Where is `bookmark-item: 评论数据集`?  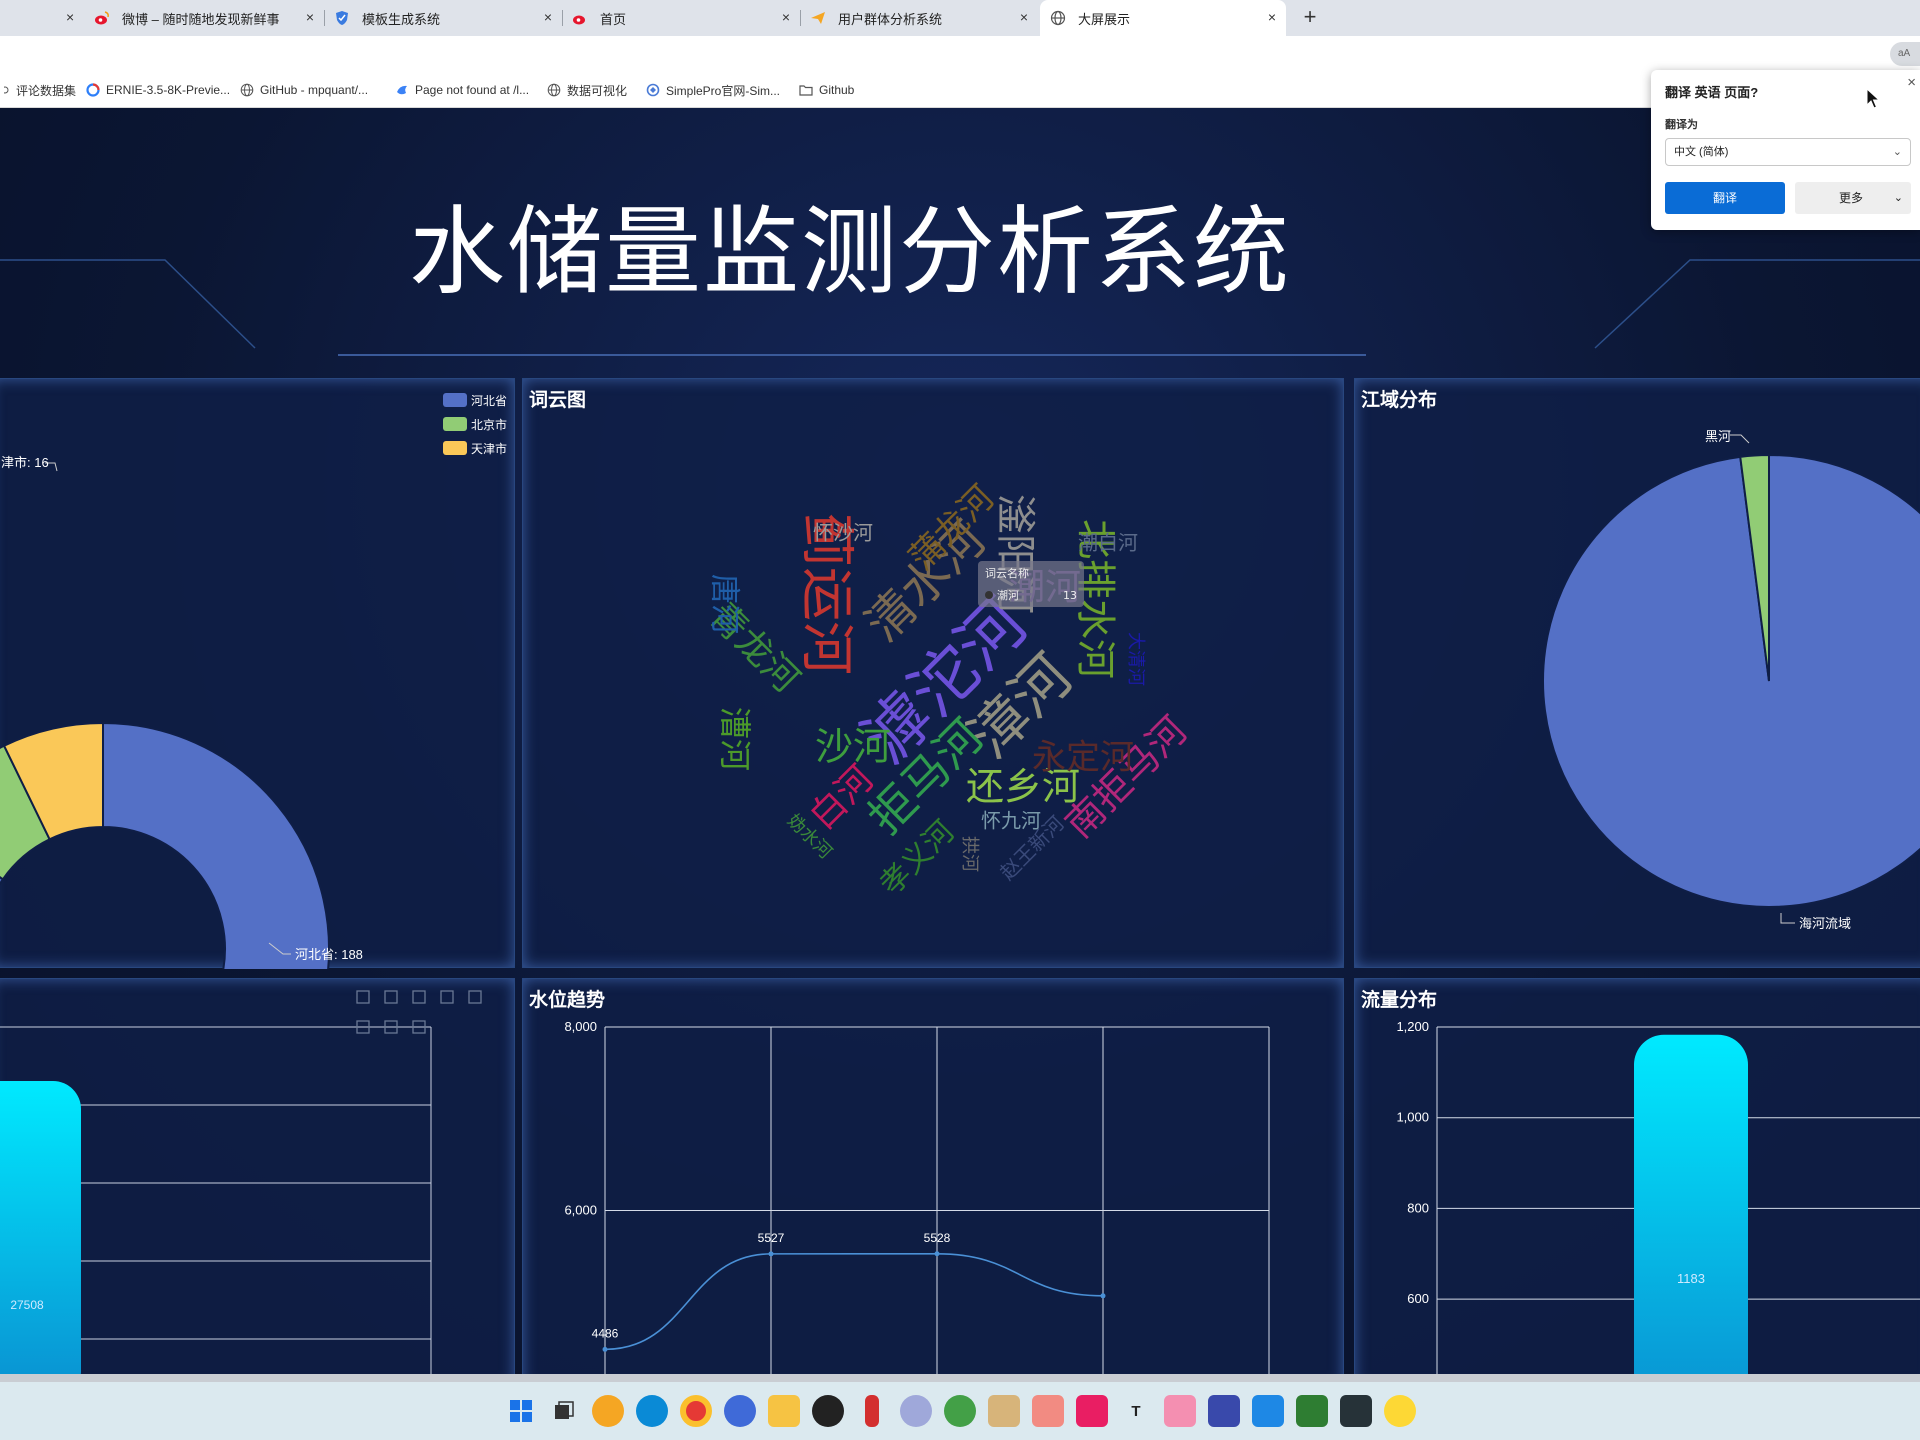
bookmark-item: 评论数据集 is located at coordinates (40, 90).